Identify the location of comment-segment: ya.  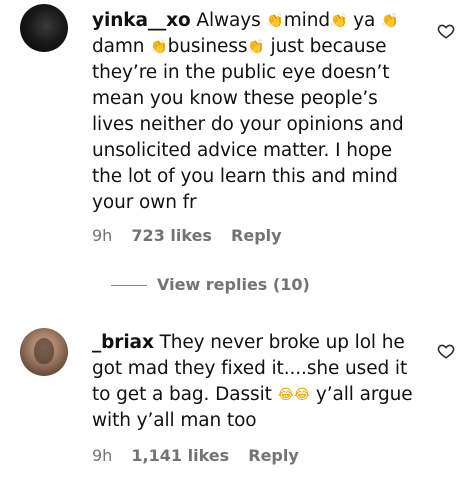
(364, 20).